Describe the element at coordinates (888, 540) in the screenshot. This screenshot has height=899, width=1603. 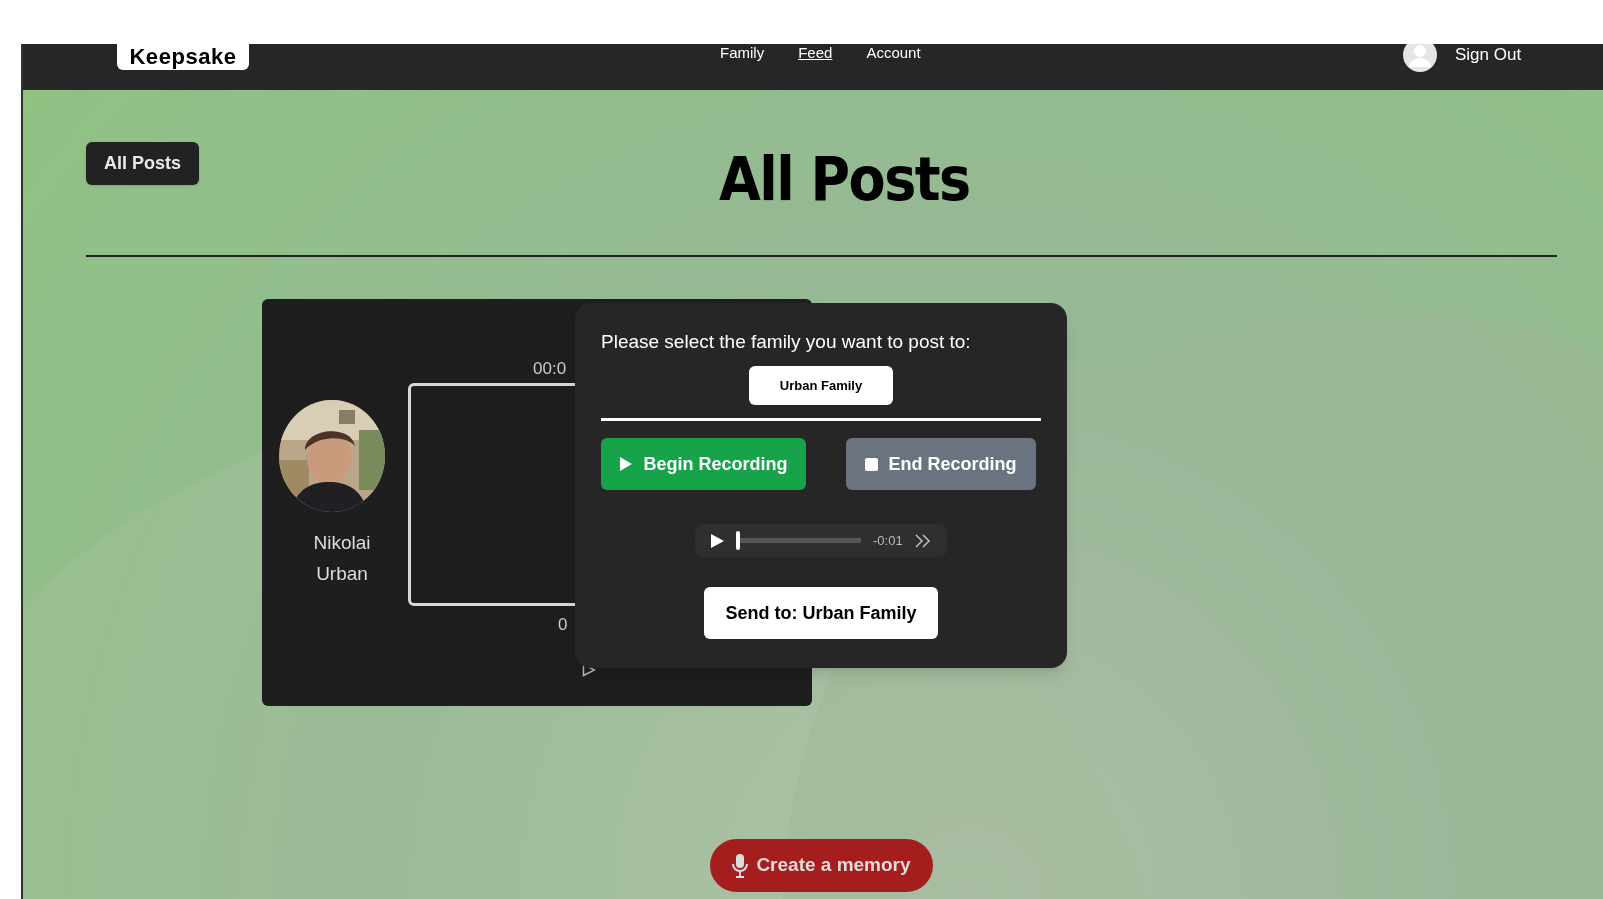
I see `time-remaining: -0:01` at that location.